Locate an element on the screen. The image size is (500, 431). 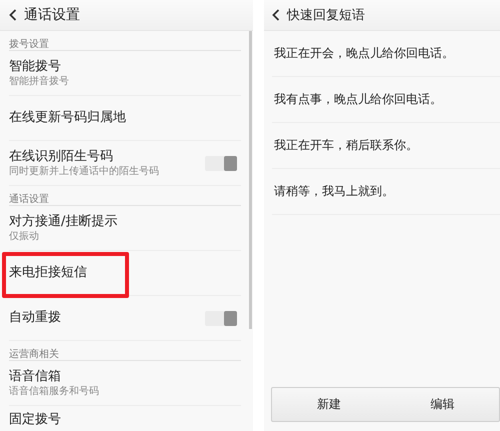
section-label: 通话设置 is located at coordinates (125, 198).